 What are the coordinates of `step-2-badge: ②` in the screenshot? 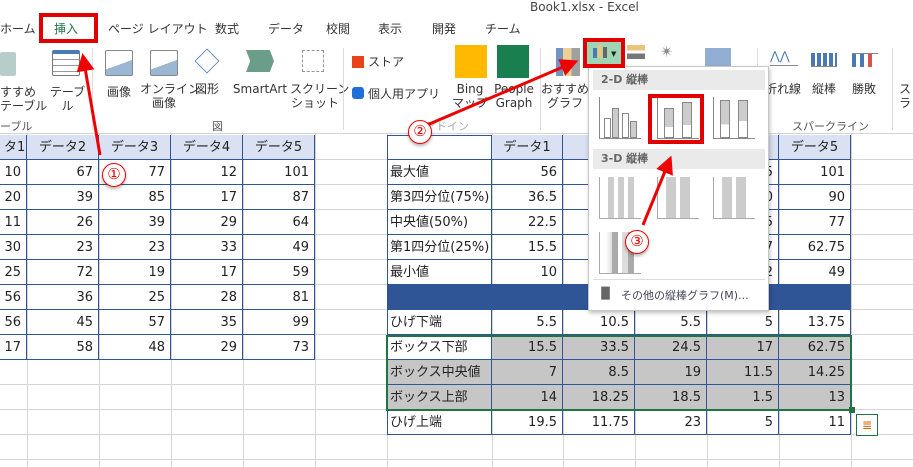 It's located at (420, 132).